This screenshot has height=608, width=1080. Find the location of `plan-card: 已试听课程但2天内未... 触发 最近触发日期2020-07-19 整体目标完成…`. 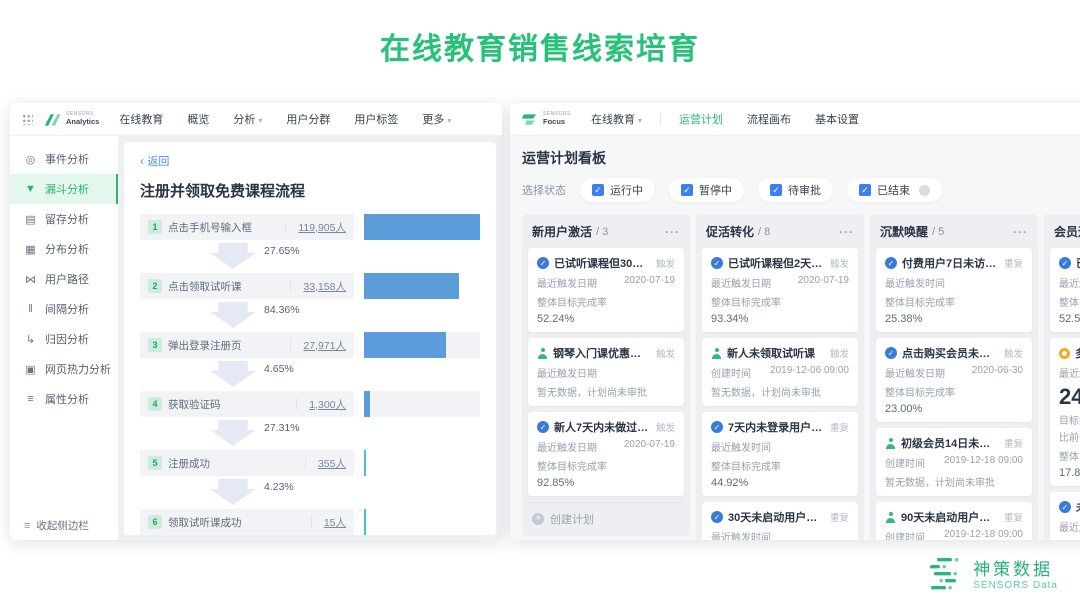

plan-card: 已试听课程但2天内未... 触发 最近触发日期2020-07-19 整体目标完成… is located at coordinates (780, 290).